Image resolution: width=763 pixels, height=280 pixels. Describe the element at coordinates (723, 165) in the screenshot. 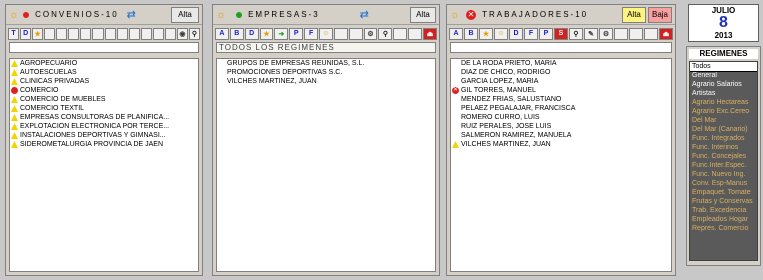

I see `regimen-item: Func.Inter.Espec.` at that location.